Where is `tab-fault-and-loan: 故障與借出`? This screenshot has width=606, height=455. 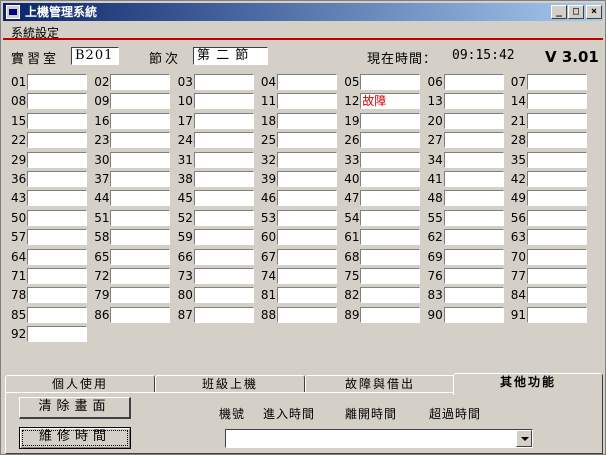 tab-fault-and-loan: 故障與借出 is located at coordinates (380, 384).